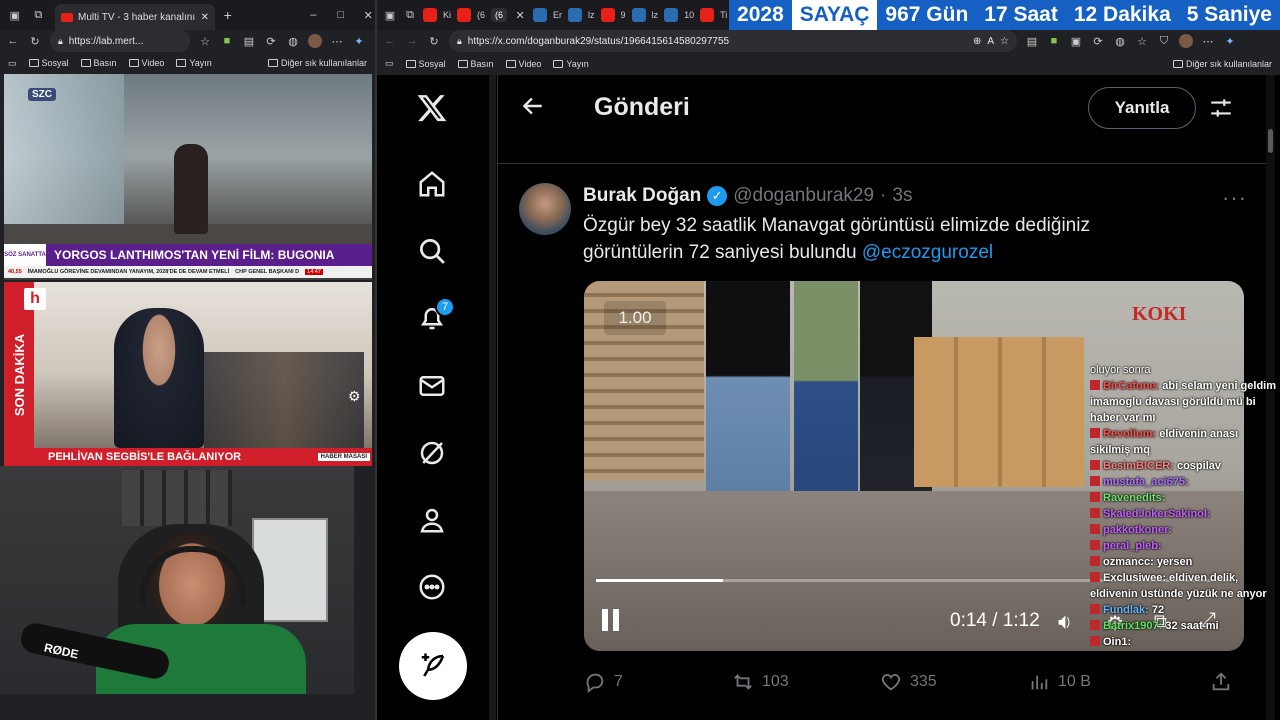 Image resolution: width=1280 pixels, height=720 pixels. What do you see at coordinates (314, 15) in the screenshot?
I see `minimize-icon: –` at bounding box center [314, 15].